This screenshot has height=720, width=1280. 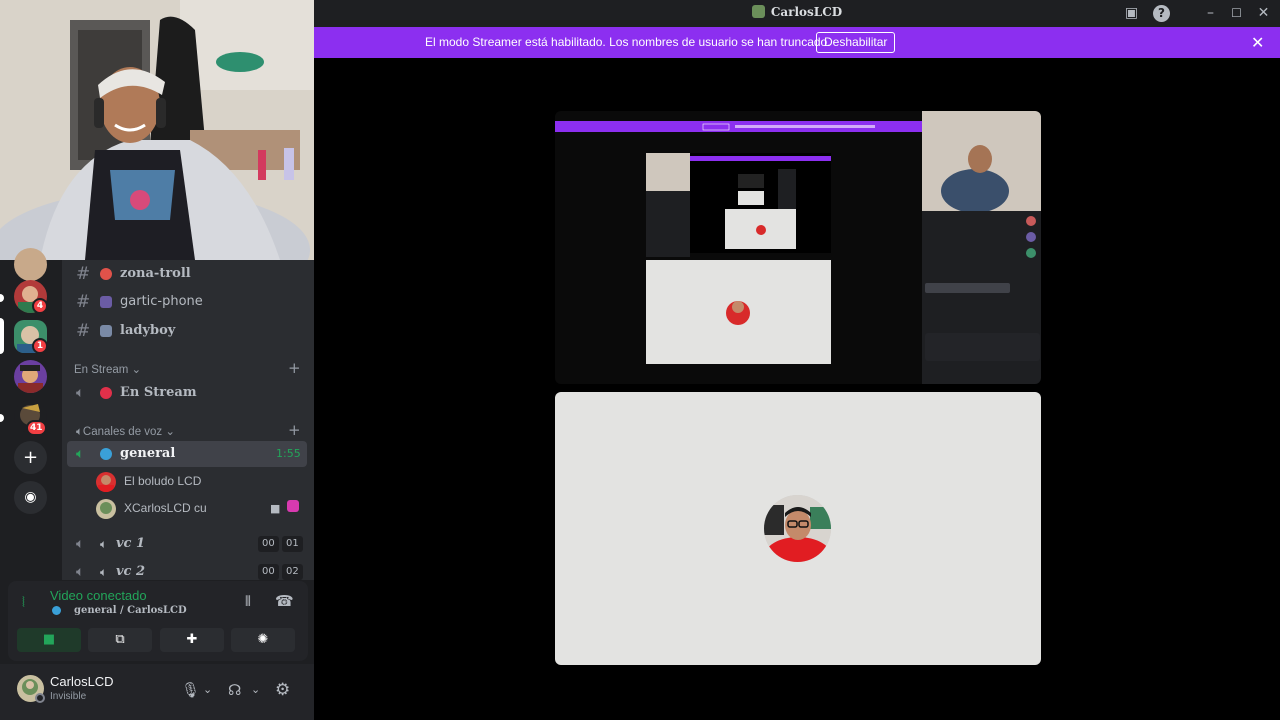 I want to click on video-camera-icon: ■, so click(x=275, y=508).